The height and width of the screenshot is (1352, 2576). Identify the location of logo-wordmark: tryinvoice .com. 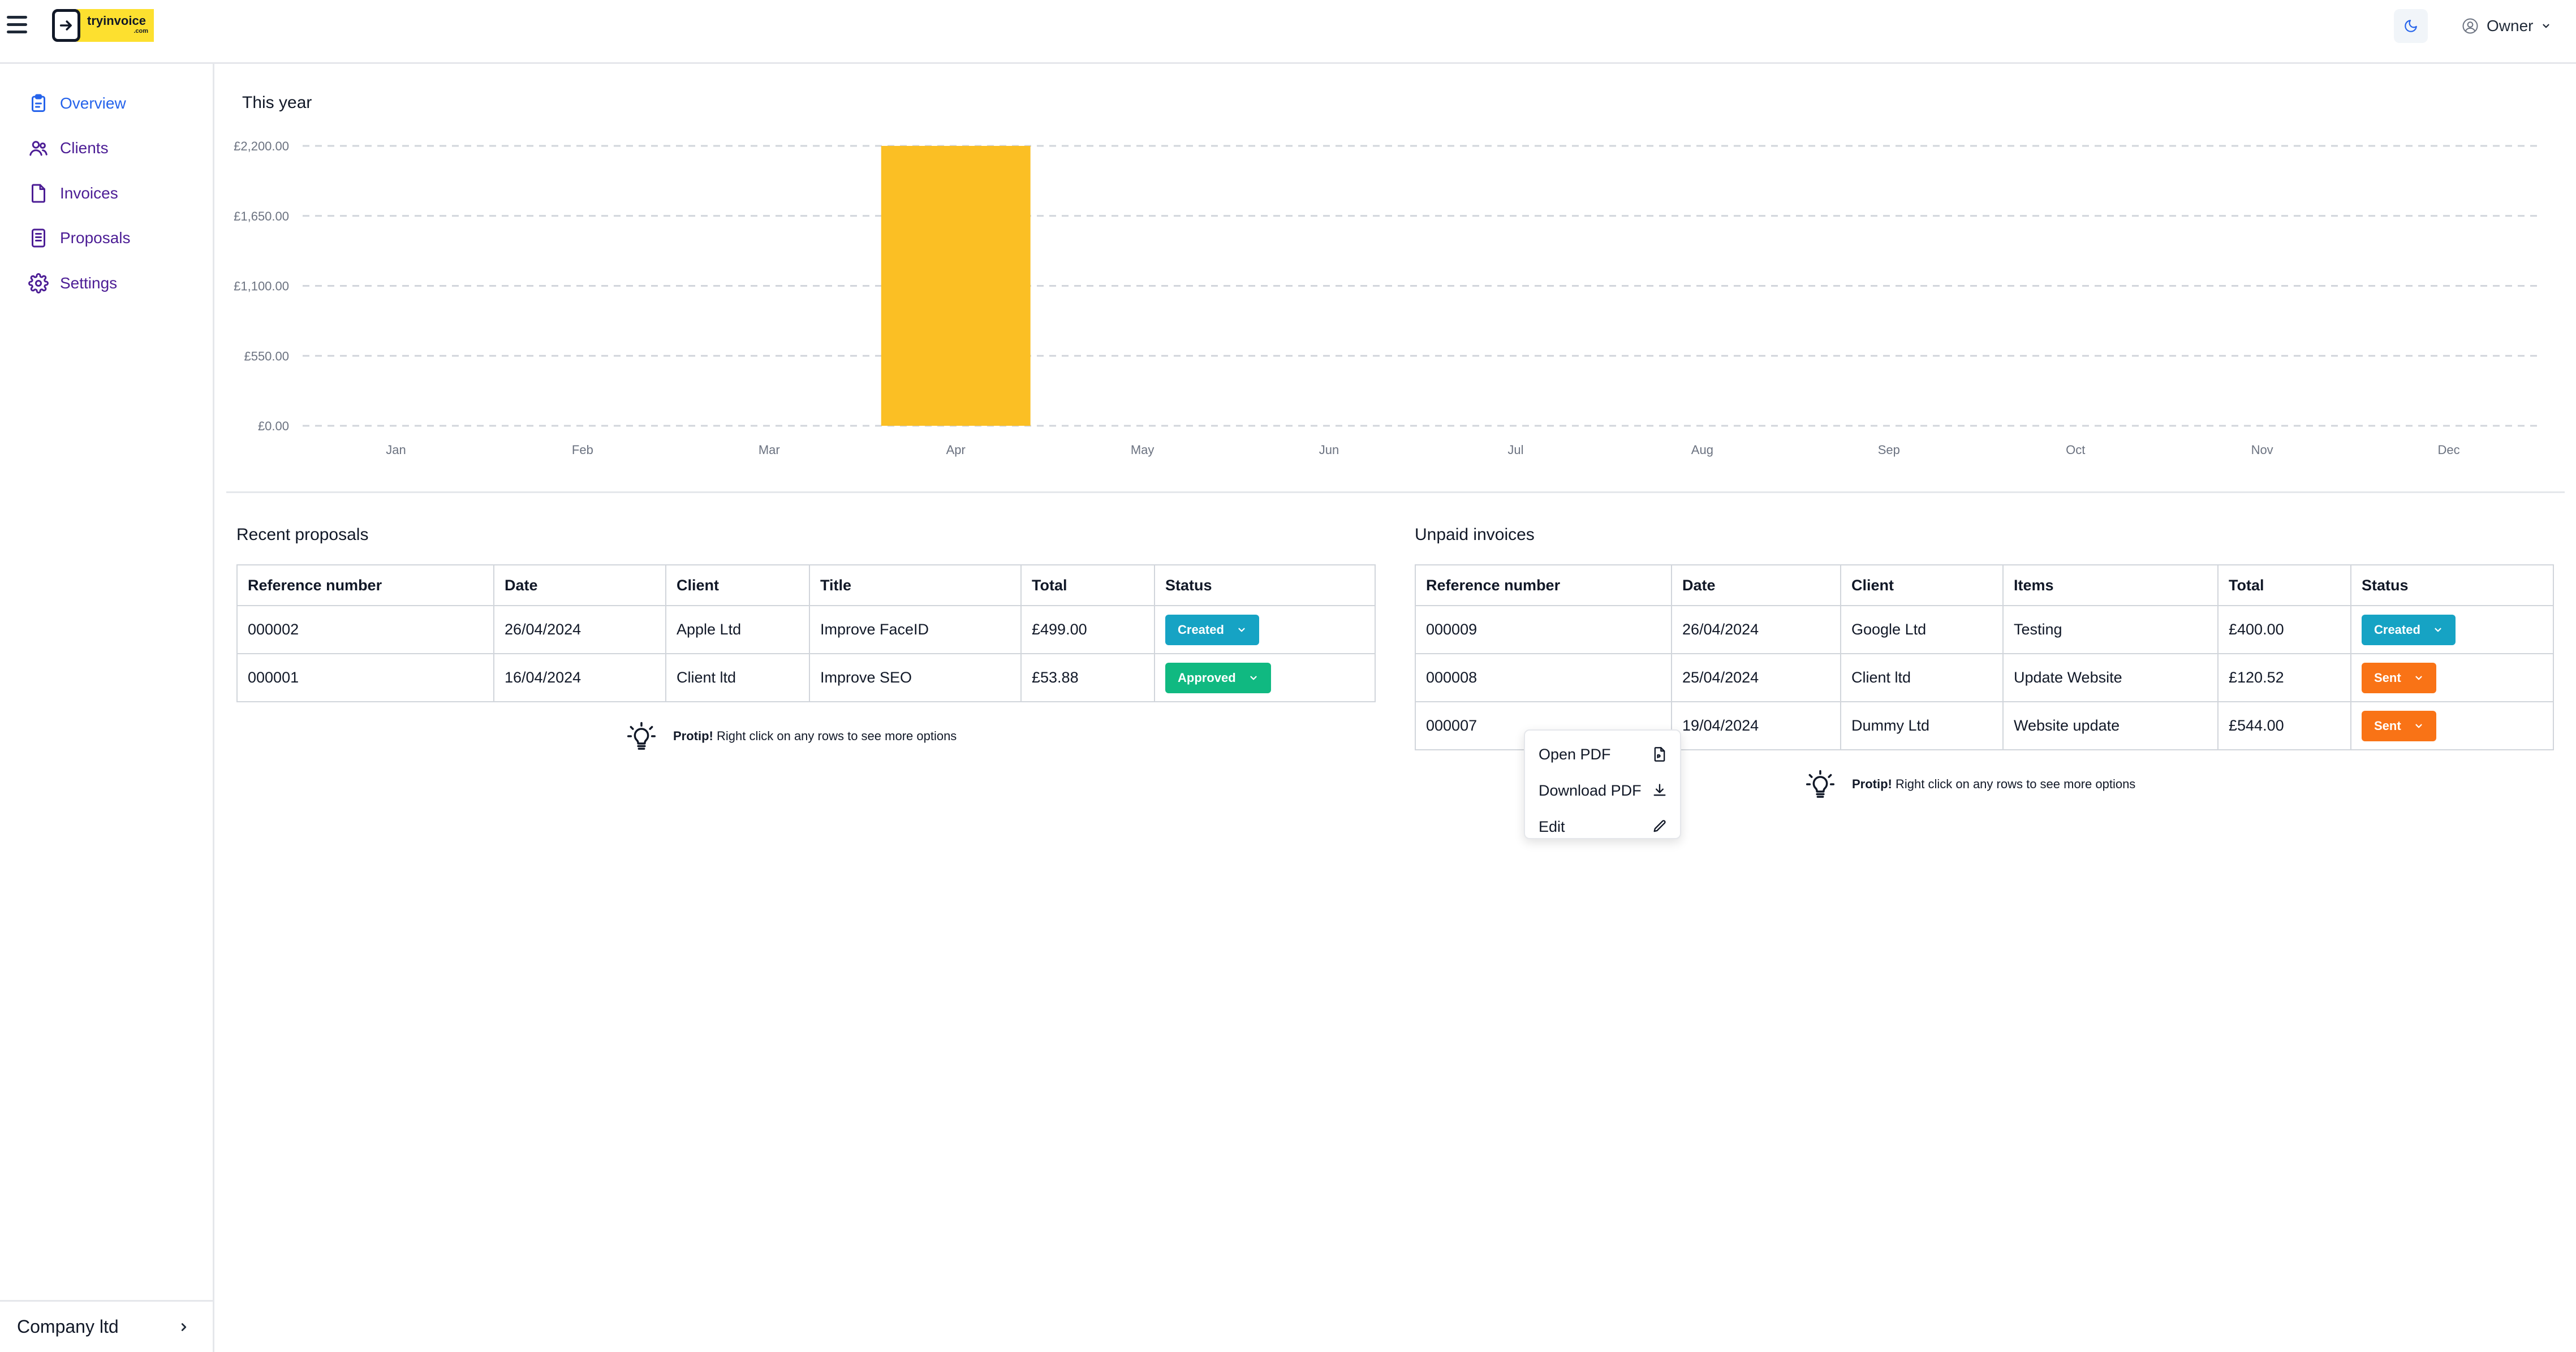
(115, 25).